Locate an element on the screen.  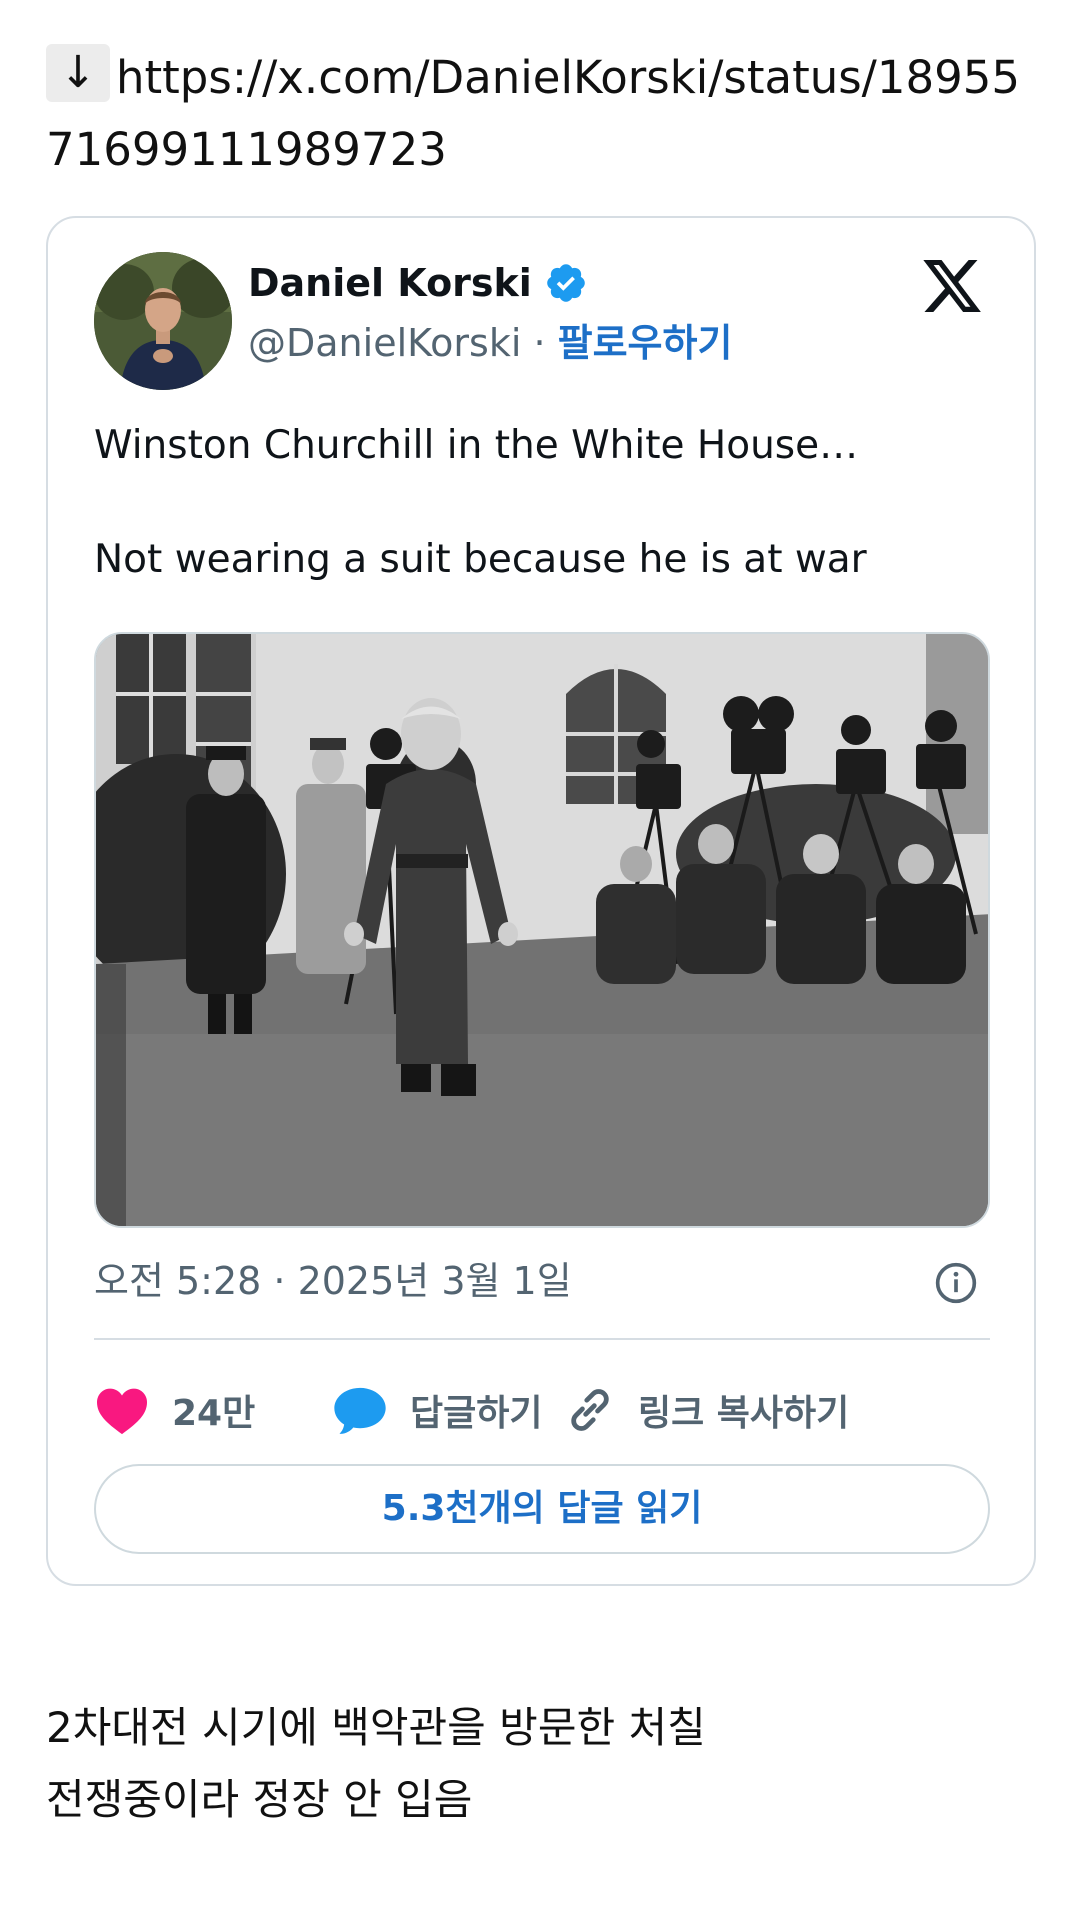
author-handle: @DanielKorski is located at coordinates (384, 343).